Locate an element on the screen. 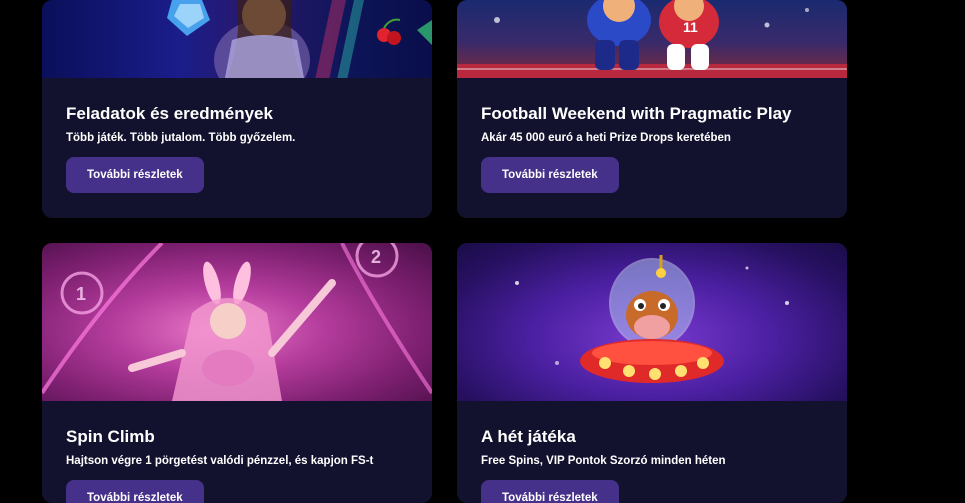 The image size is (965, 503). promo-artwork-bunny-girl: 1 2 is located at coordinates (237, 322).